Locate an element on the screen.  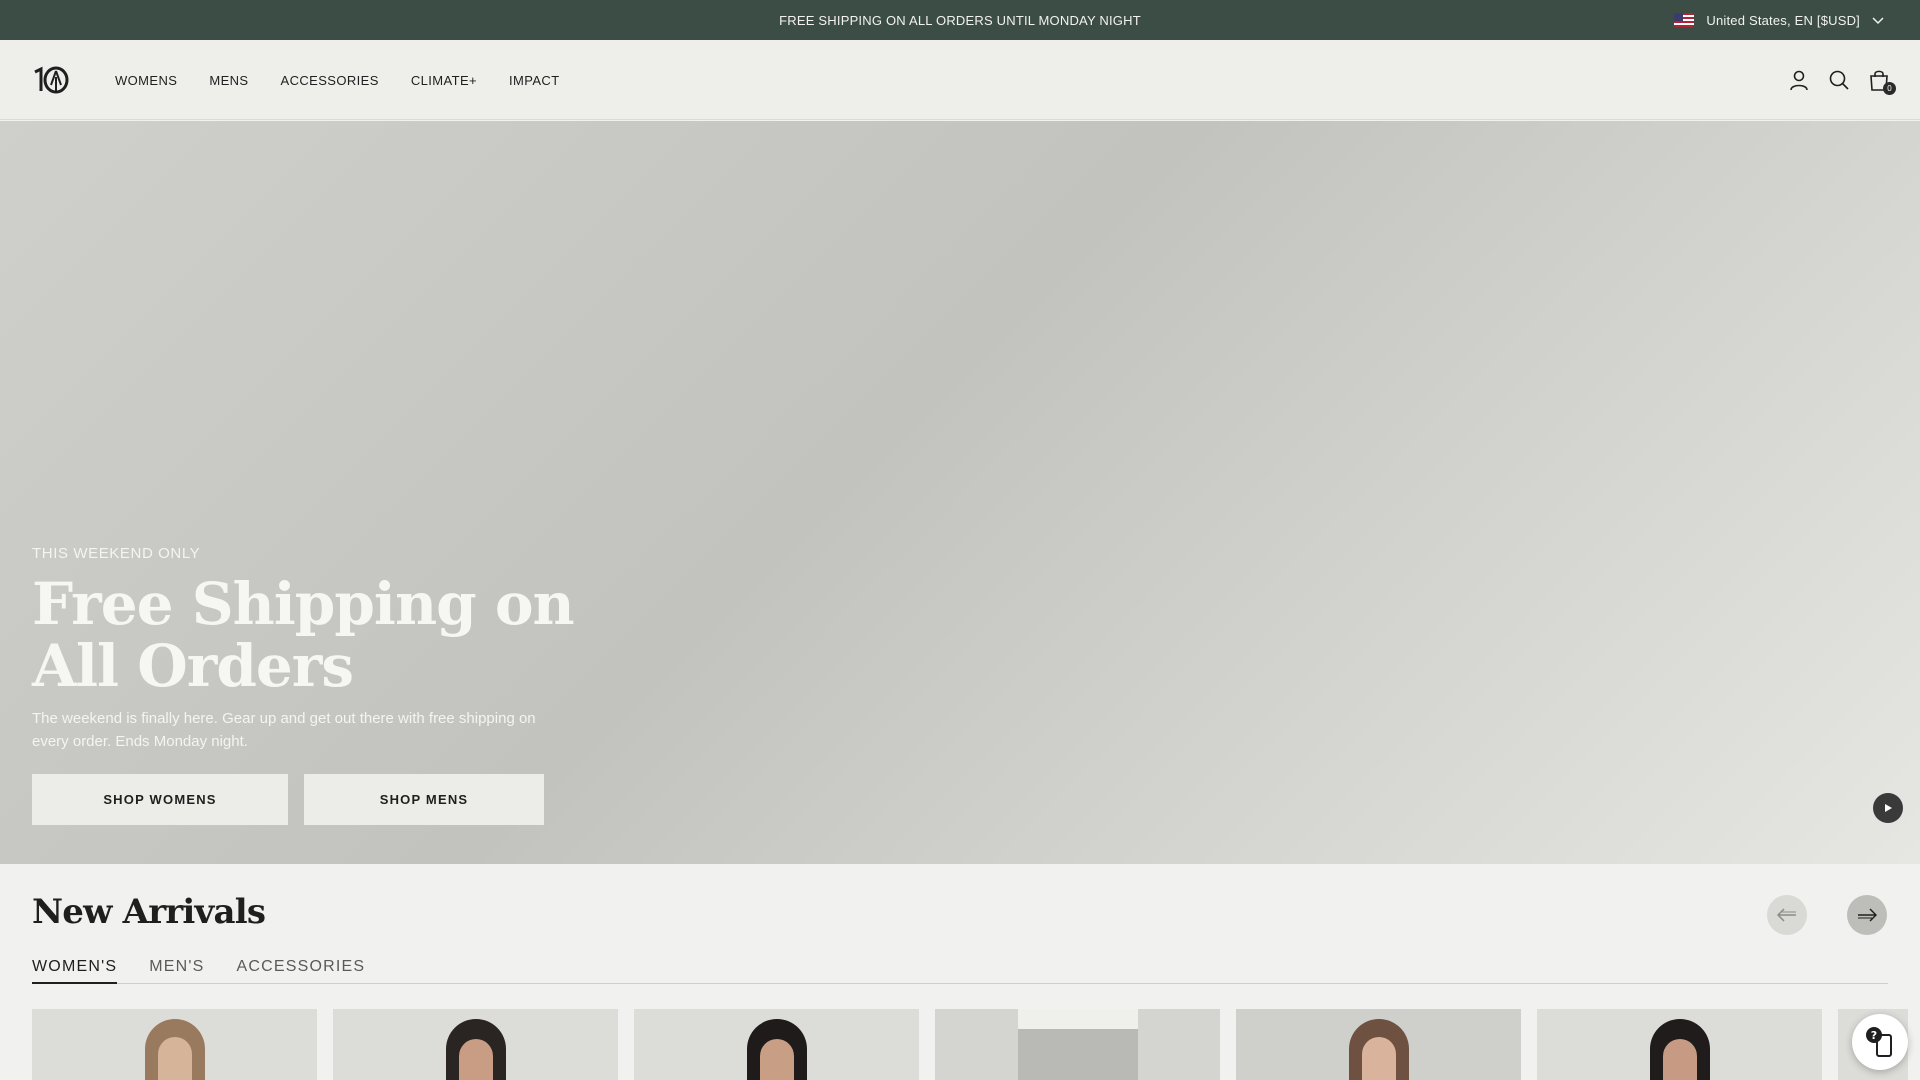
nav-womens: WOMENS is located at coordinates (146, 80).